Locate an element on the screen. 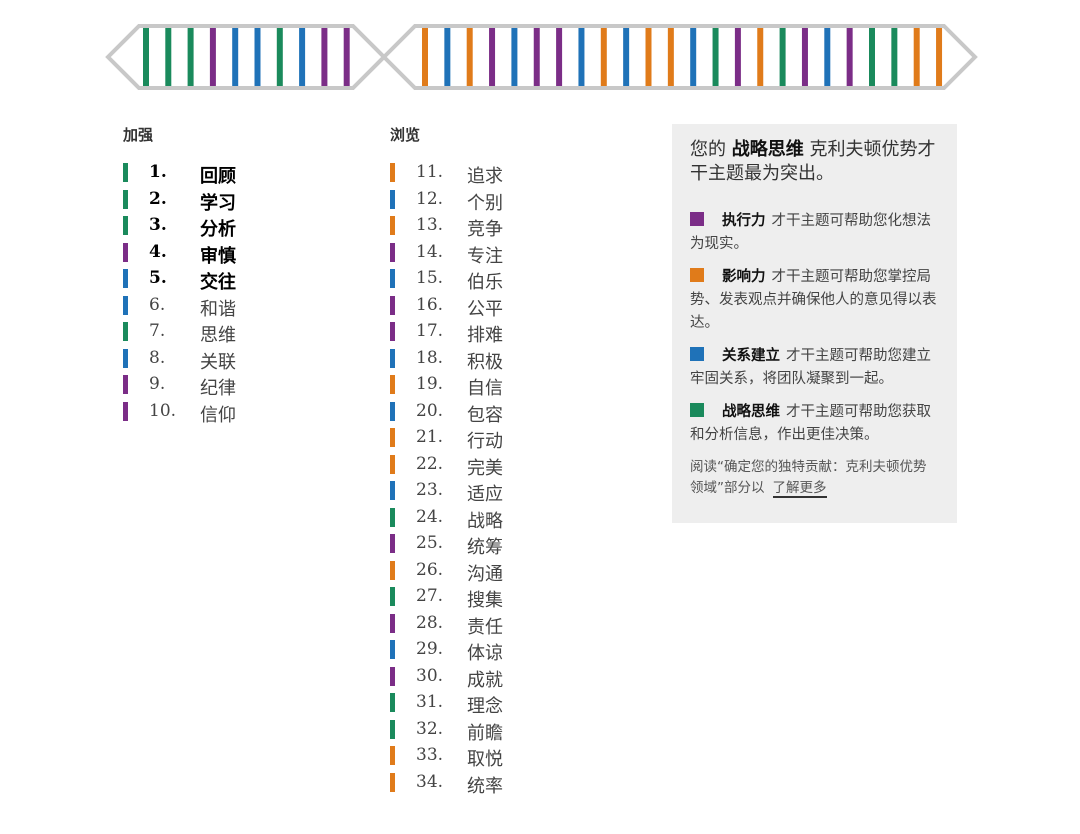 The height and width of the screenshot is (834, 1080). talent-name: 积极 is located at coordinates (485, 362).